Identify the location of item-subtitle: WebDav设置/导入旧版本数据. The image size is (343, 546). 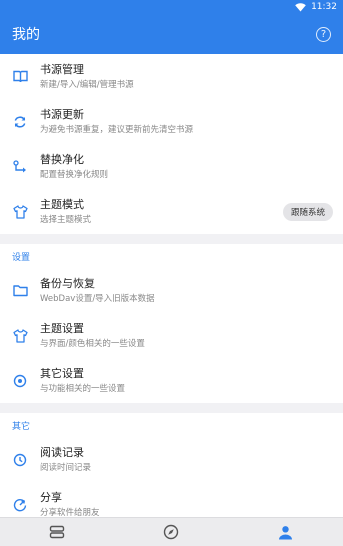
(97, 298).